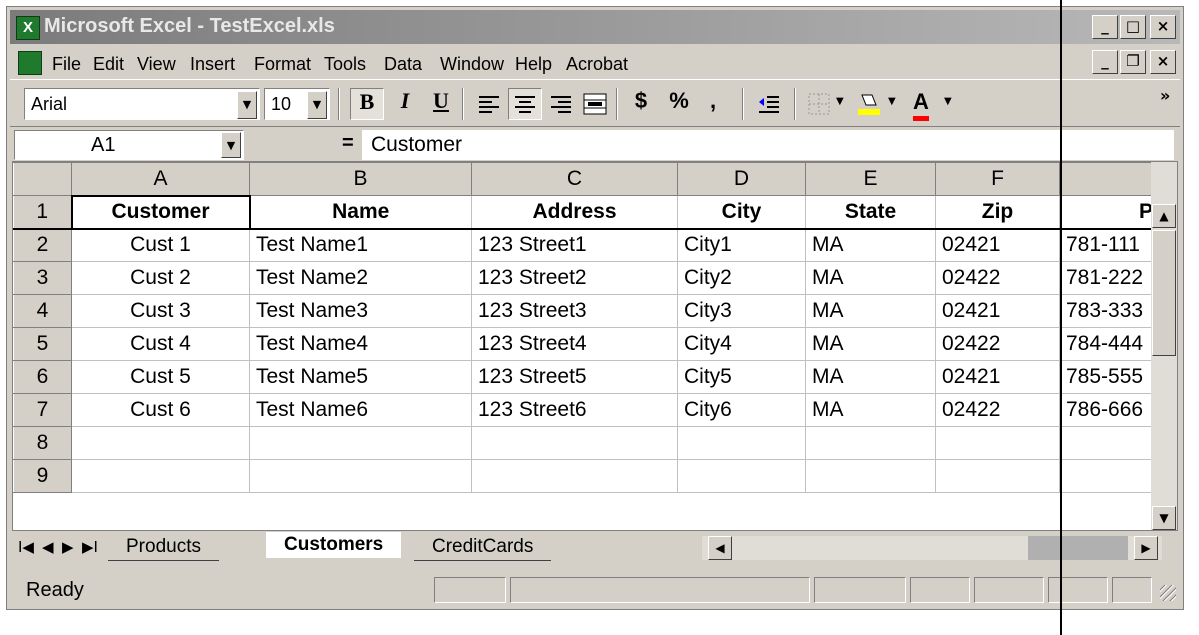 The height and width of the screenshot is (635, 1199). Describe the element at coordinates (1146, 548) in the screenshot. I see `scroll-right-icon: ▶` at that location.